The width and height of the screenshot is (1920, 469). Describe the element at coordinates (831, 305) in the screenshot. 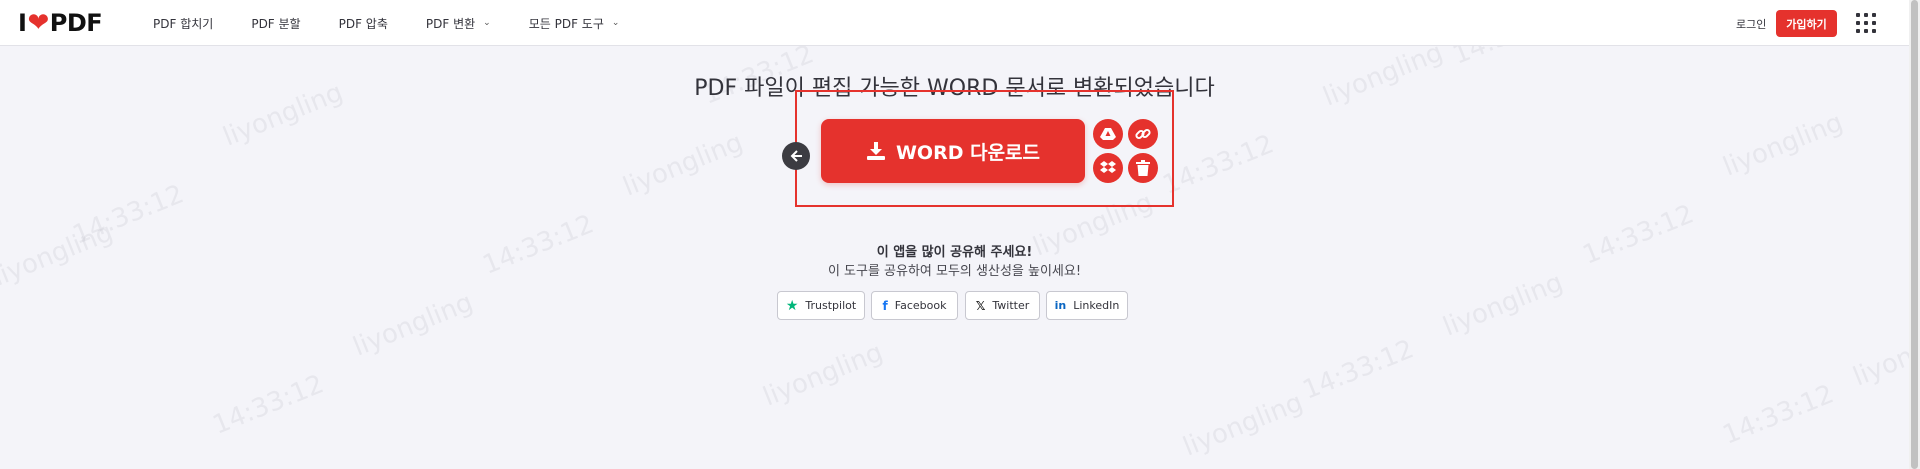

I see `trustpilot-label: Trustpilot` at that location.